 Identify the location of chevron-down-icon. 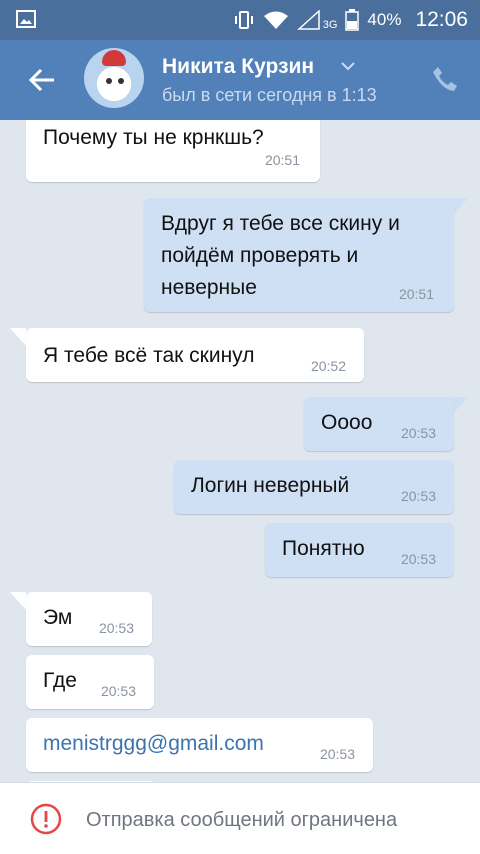
(348, 66).